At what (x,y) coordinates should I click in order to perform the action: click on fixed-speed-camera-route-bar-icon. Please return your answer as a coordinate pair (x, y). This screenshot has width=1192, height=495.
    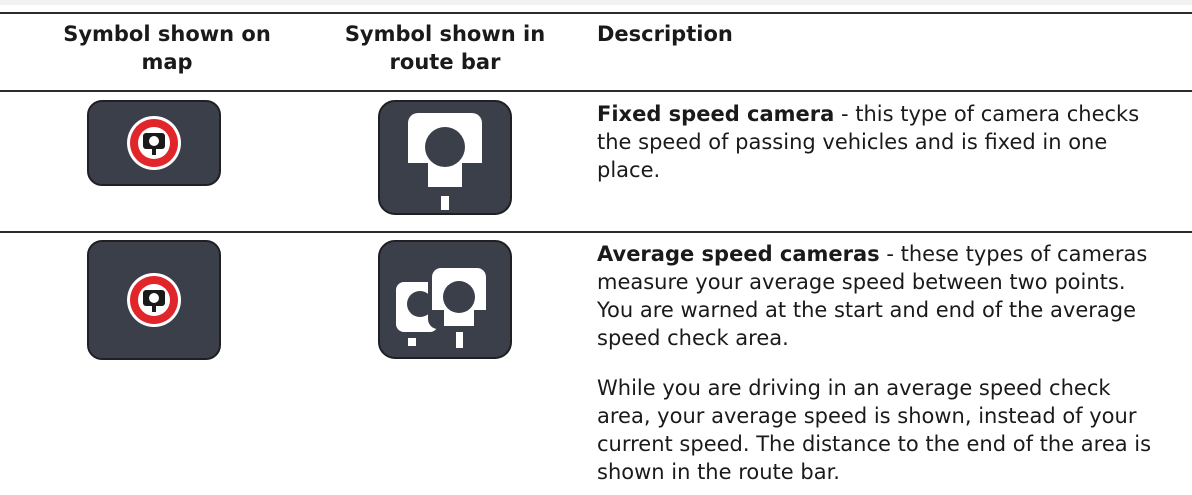
    Looking at the image, I should click on (445, 157).